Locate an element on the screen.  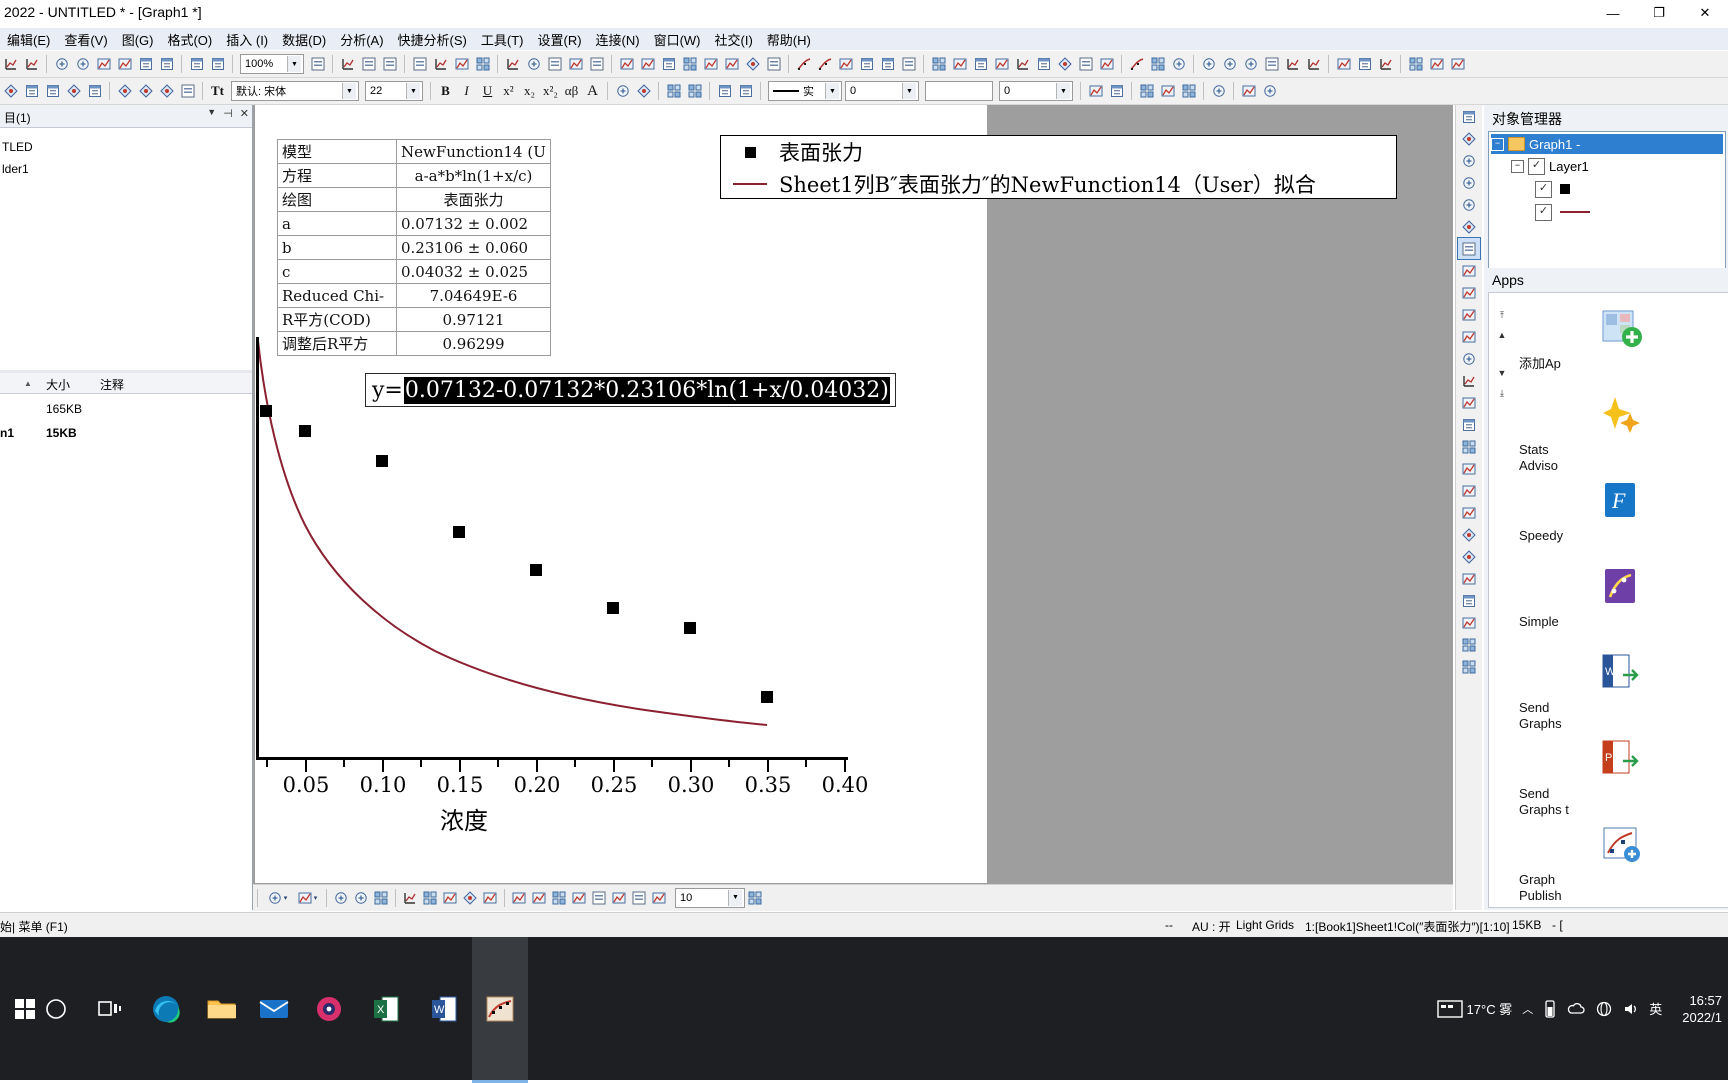
drop-line-icon is located at coordinates (599, 898).